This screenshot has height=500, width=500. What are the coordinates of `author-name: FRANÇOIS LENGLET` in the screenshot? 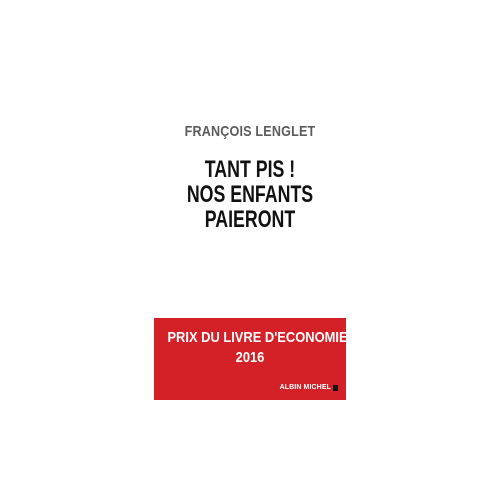 It's located at (250, 131).